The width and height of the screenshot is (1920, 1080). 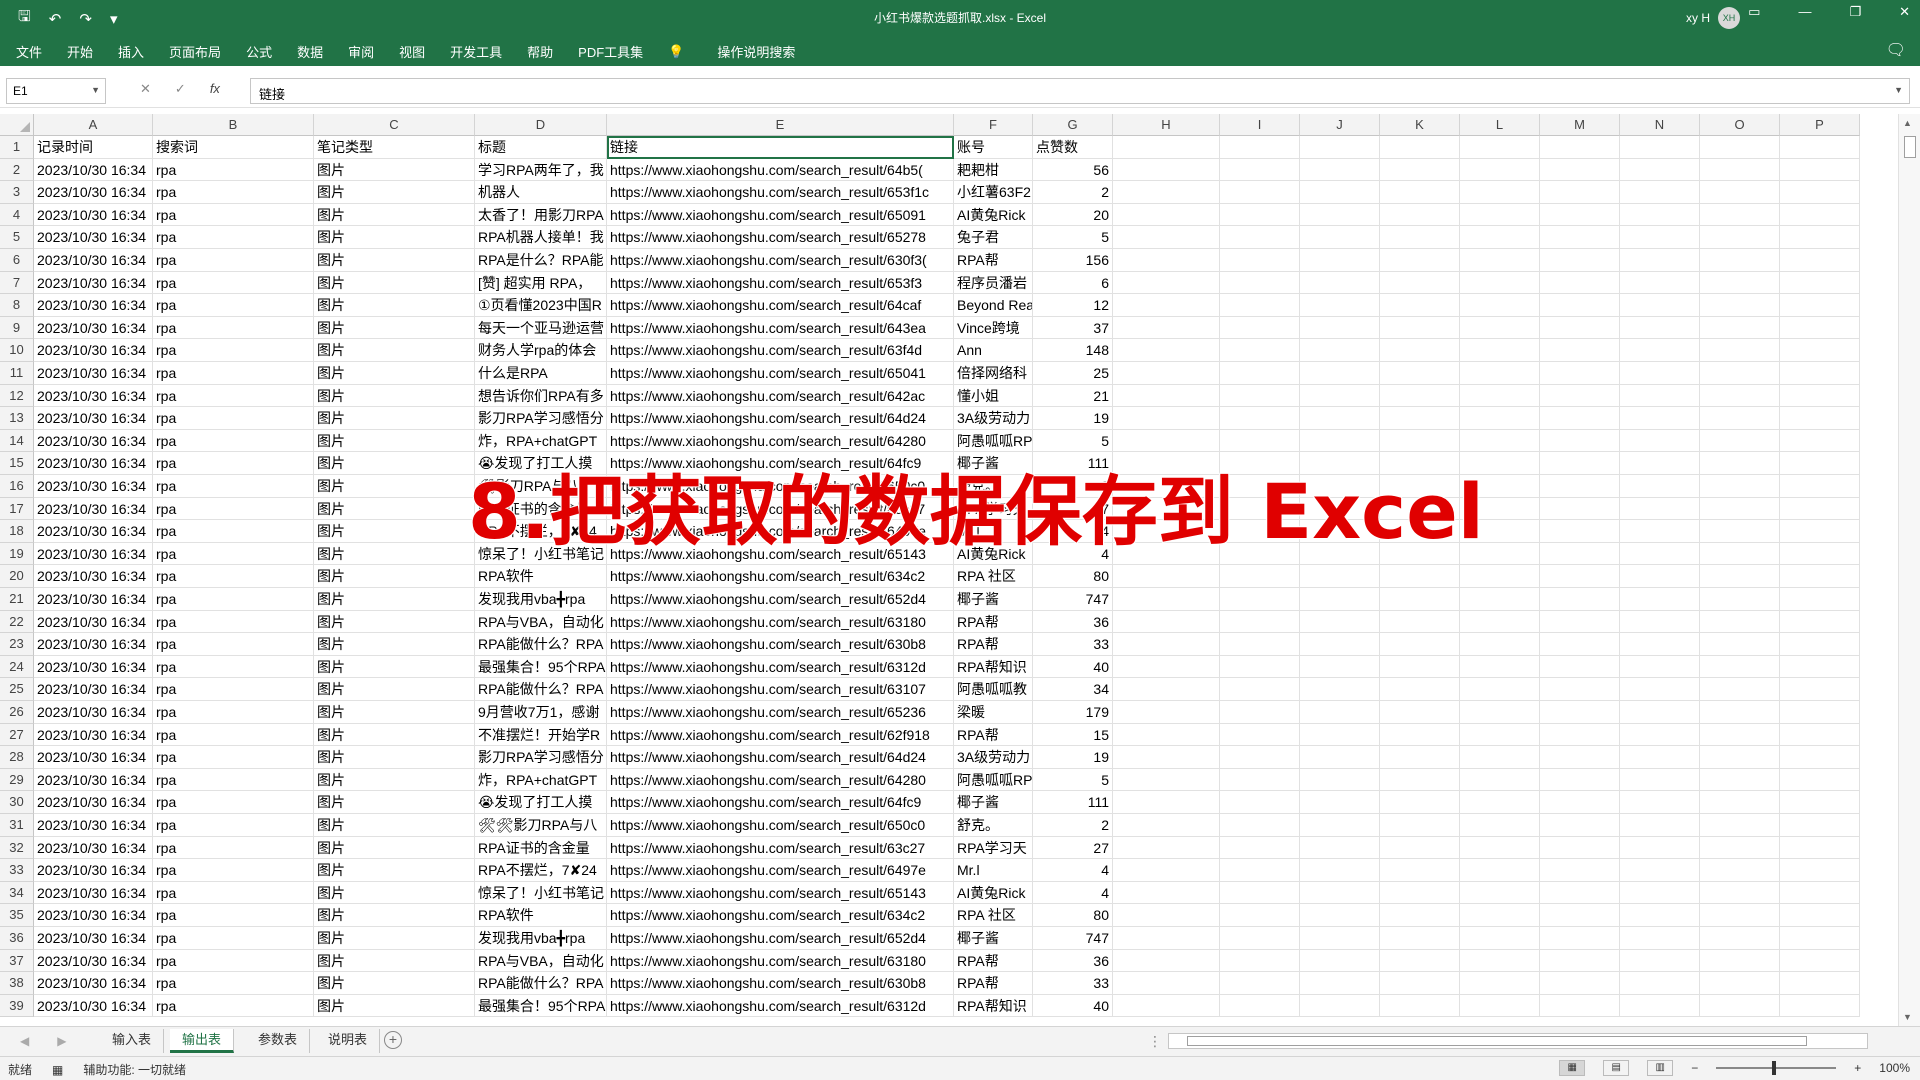 I want to click on table-cell: RPA帮, so click(x=993, y=983).